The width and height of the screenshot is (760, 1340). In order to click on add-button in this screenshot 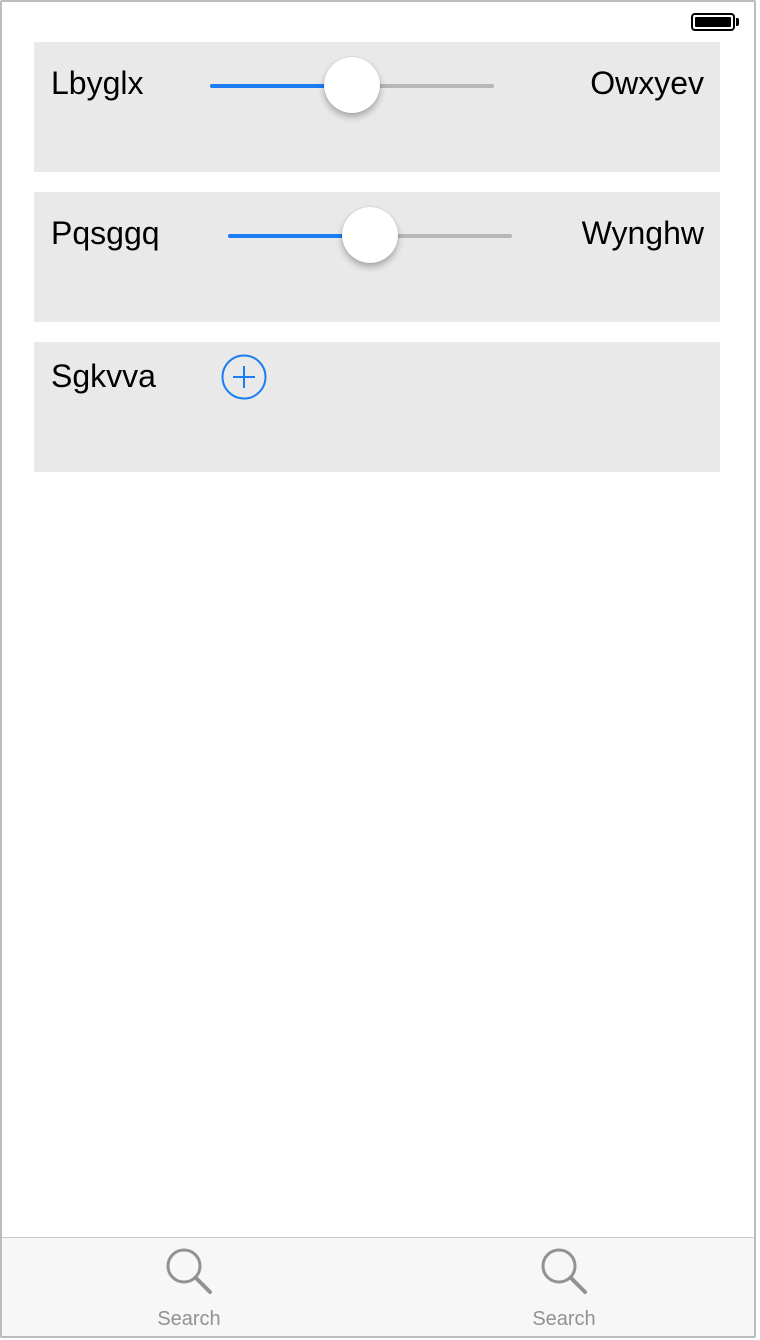, I will do `click(244, 377)`.